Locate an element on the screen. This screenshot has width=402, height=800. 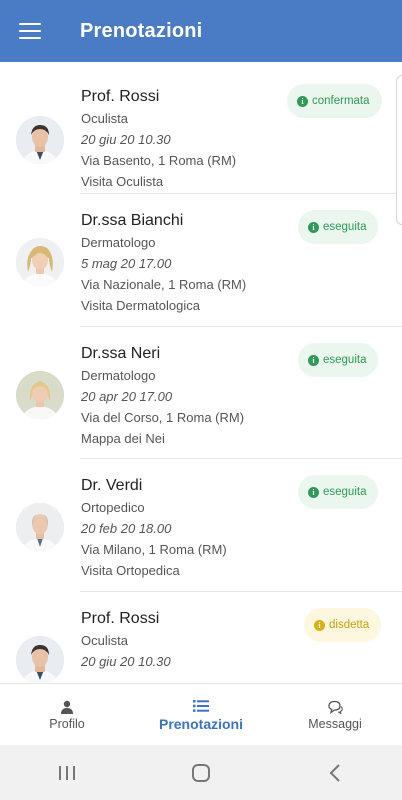
recent-apps-icon is located at coordinates (67, 772).